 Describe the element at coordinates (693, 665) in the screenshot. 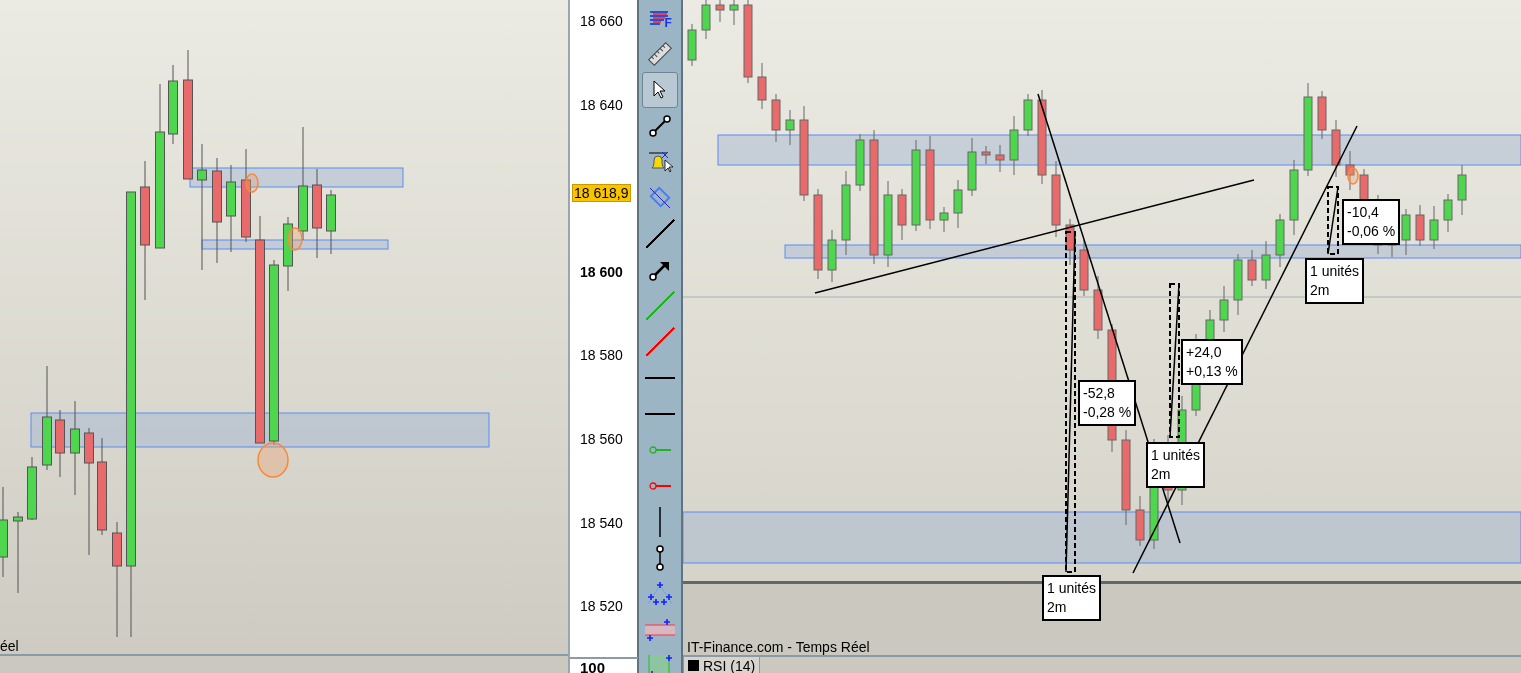

I see `square-icon` at that location.